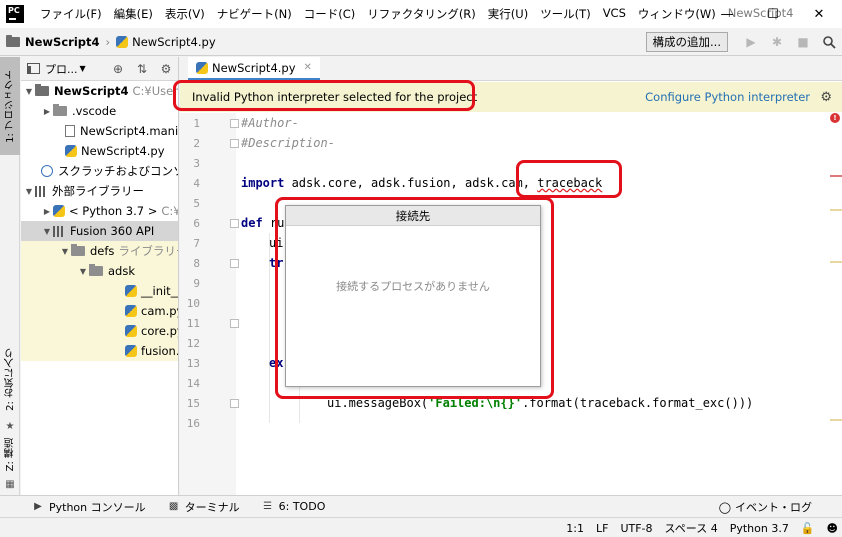 The width and height of the screenshot is (842, 537). I want to click on close-icon: ✕, so click(819, 14).